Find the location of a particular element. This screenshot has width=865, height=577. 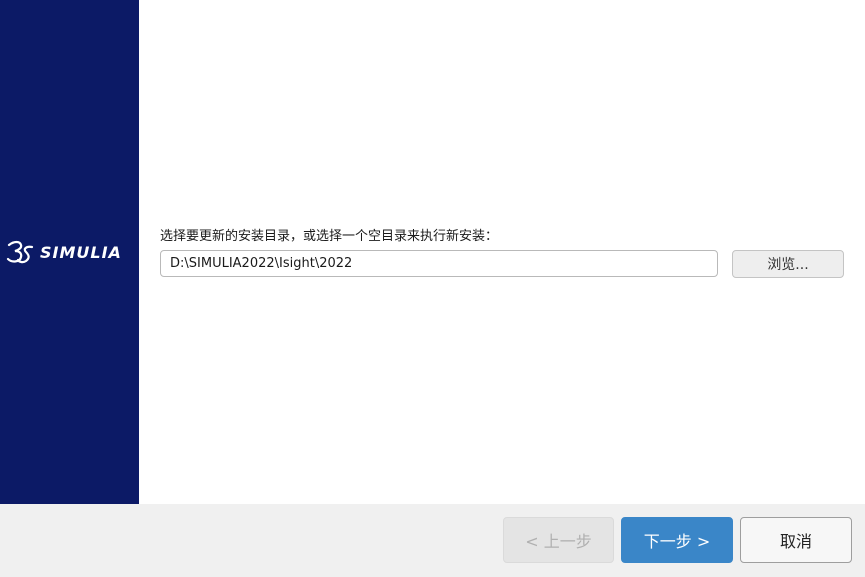

cancel-button: 取消 is located at coordinates (796, 540).